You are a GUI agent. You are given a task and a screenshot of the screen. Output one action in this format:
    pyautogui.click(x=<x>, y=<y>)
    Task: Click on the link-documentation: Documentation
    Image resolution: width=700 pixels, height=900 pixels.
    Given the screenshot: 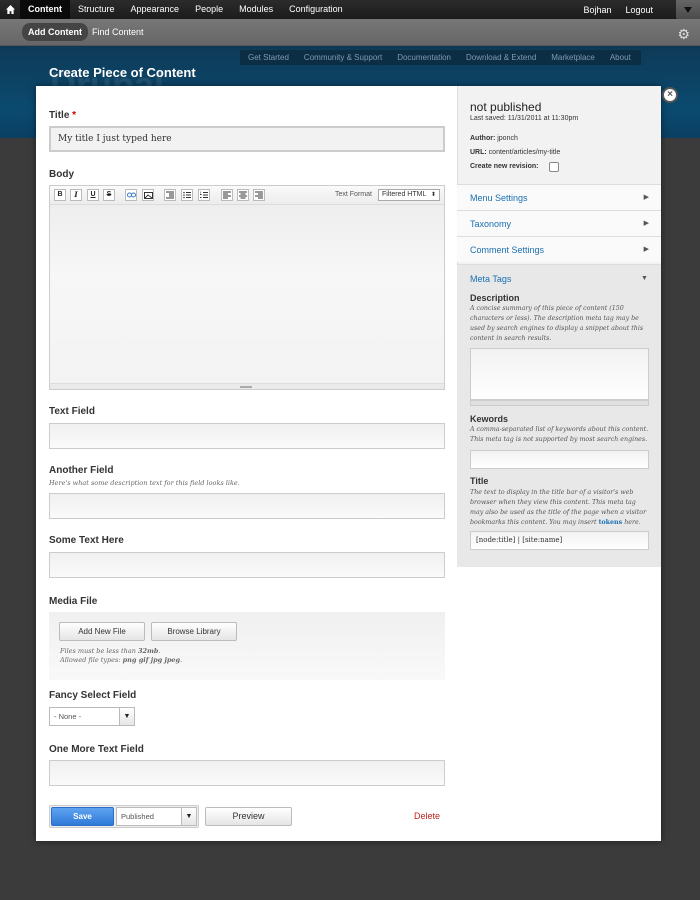 What is the action you would take?
    pyautogui.click(x=424, y=57)
    